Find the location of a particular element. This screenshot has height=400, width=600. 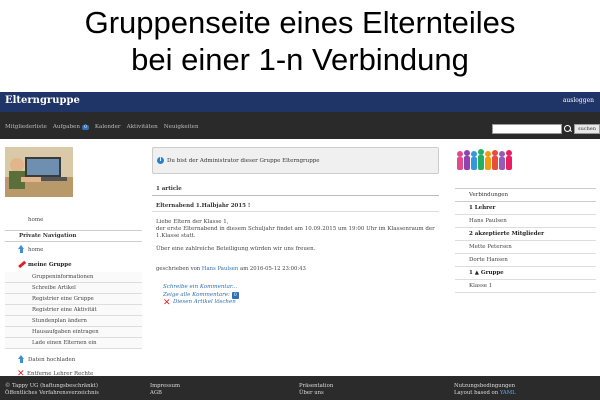

connection-member: Hans Paulsen is located at coordinates (525, 221).